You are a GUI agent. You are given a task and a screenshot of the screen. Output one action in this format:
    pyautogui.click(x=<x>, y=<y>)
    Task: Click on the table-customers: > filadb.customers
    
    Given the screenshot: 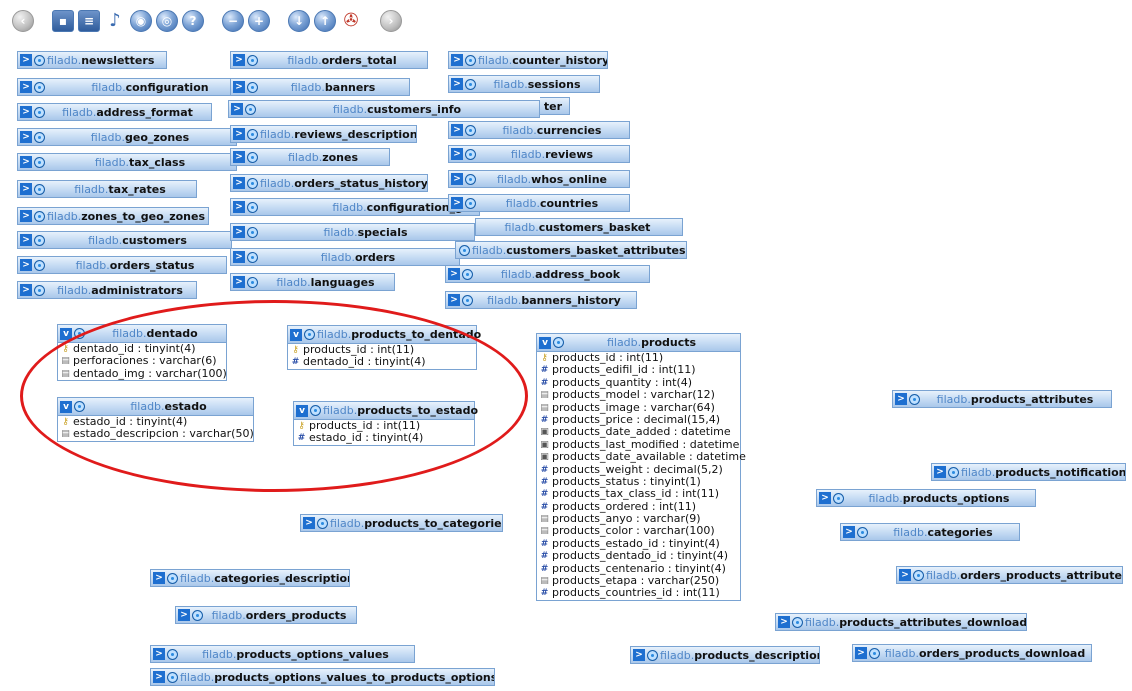 What is the action you would take?
    pyautogui.click(x=124, y=240)
    